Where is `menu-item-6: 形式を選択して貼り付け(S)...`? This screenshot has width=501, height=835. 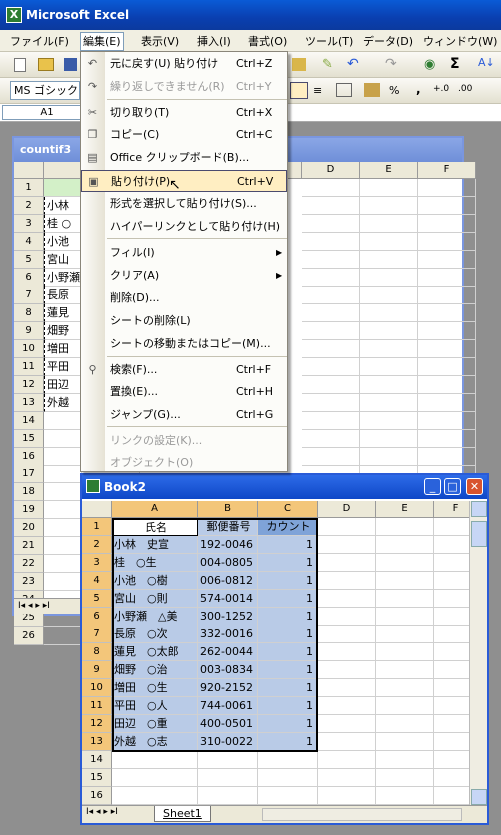
menu-item-6: 形式を選択して貼り付け(S)... is located at coordinates (184, 204).